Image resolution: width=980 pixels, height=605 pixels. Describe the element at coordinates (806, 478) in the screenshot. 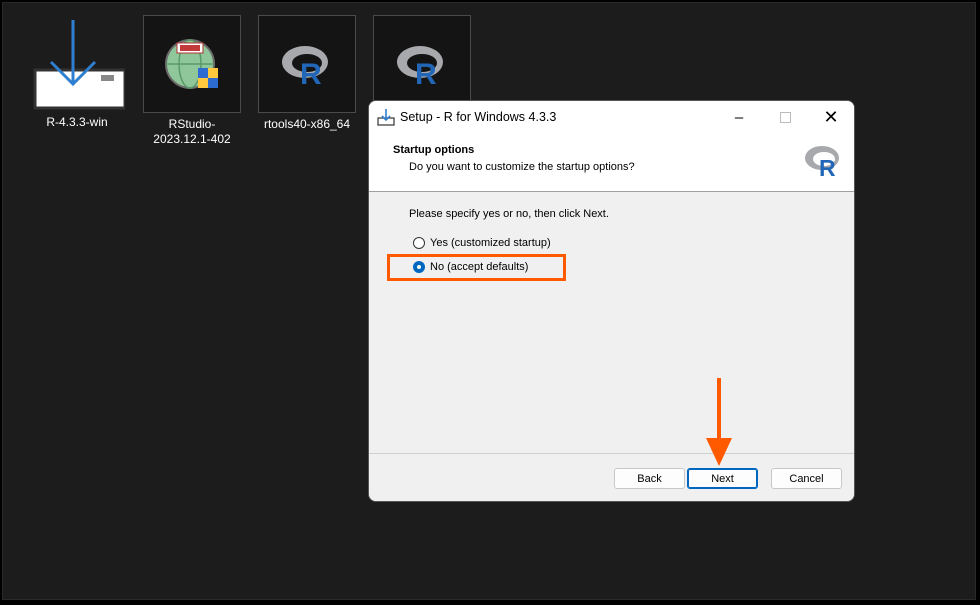

I see `cancel-button: Cancel` at that location.